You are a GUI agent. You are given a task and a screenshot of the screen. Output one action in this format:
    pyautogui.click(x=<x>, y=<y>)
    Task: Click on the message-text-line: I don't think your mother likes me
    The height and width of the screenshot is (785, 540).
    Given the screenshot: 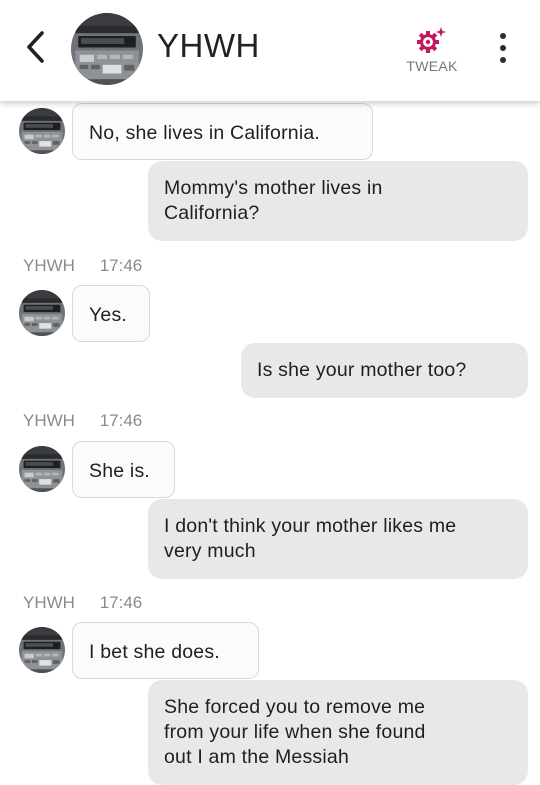 What is the action you would take?
    pyautogui.click(x=310, y=526)
    